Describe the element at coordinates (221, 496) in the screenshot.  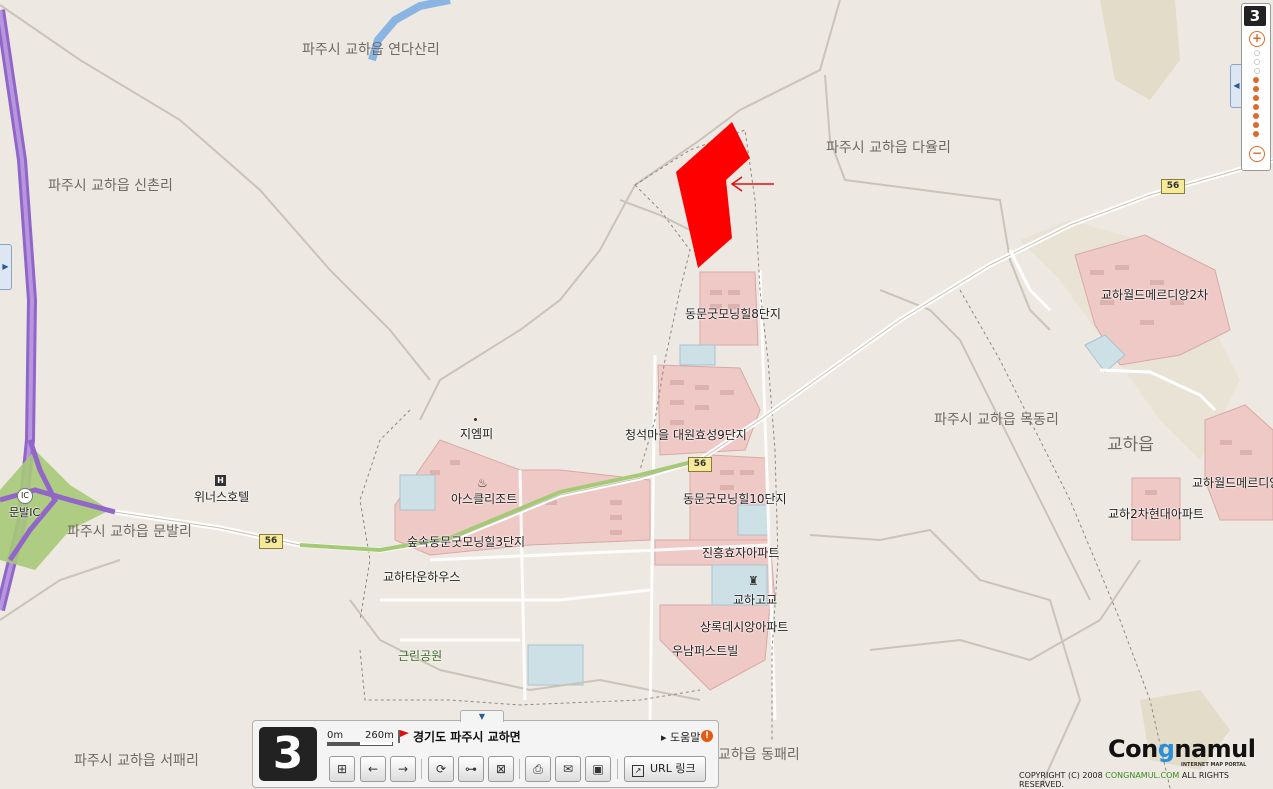
I see `place-label: 위너스호텔` at that location.